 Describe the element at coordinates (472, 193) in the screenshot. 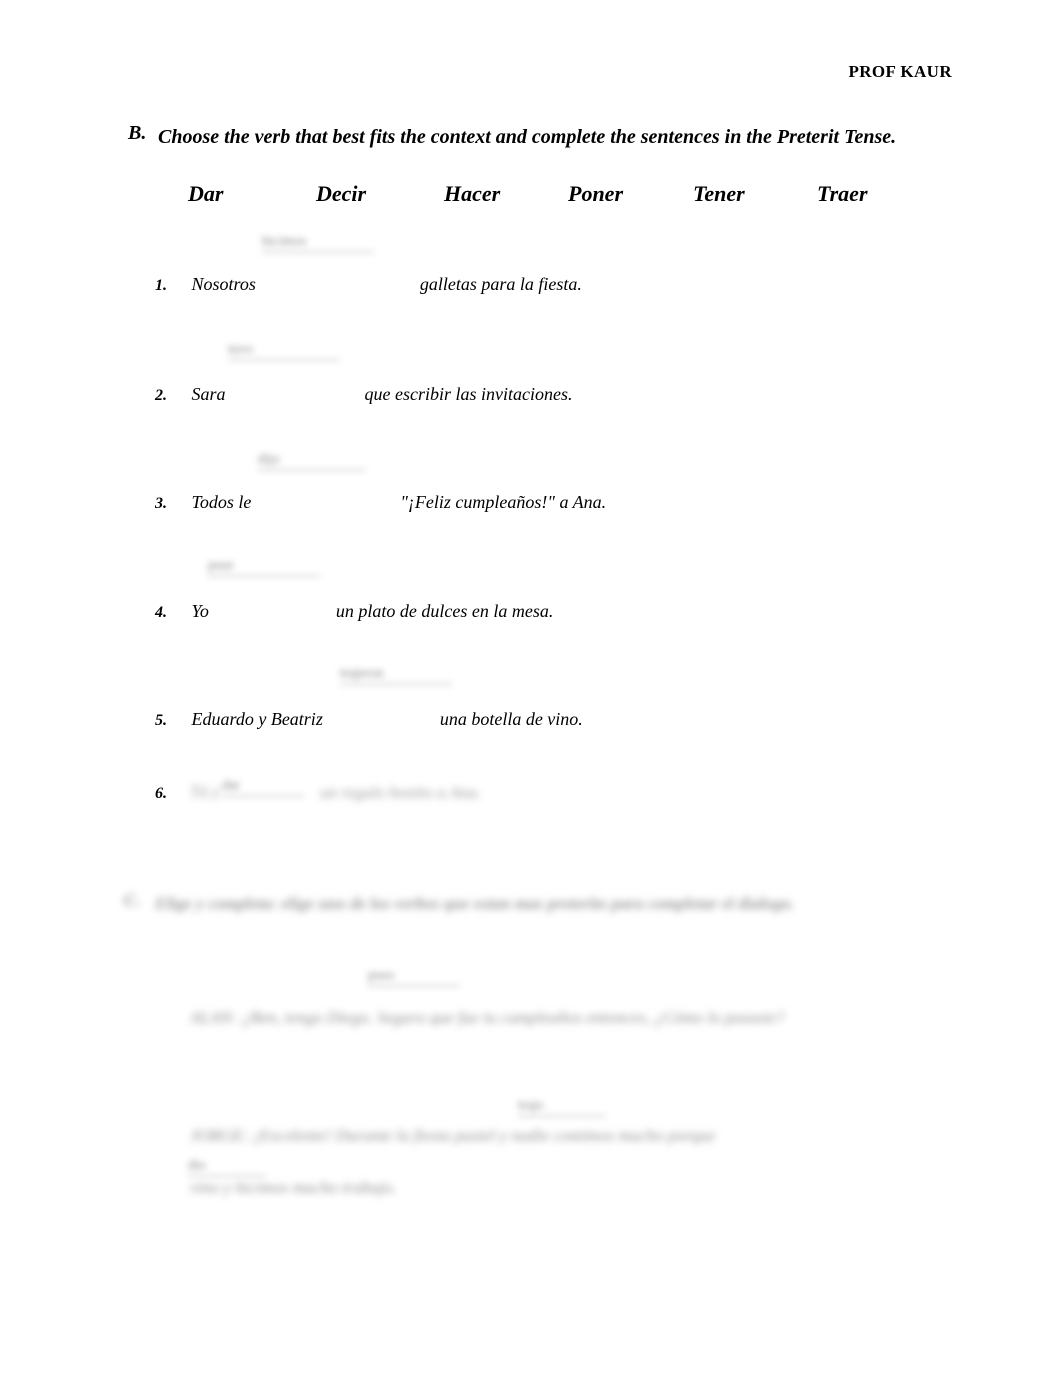

I see `verb-hacer: Hacer` at that location.